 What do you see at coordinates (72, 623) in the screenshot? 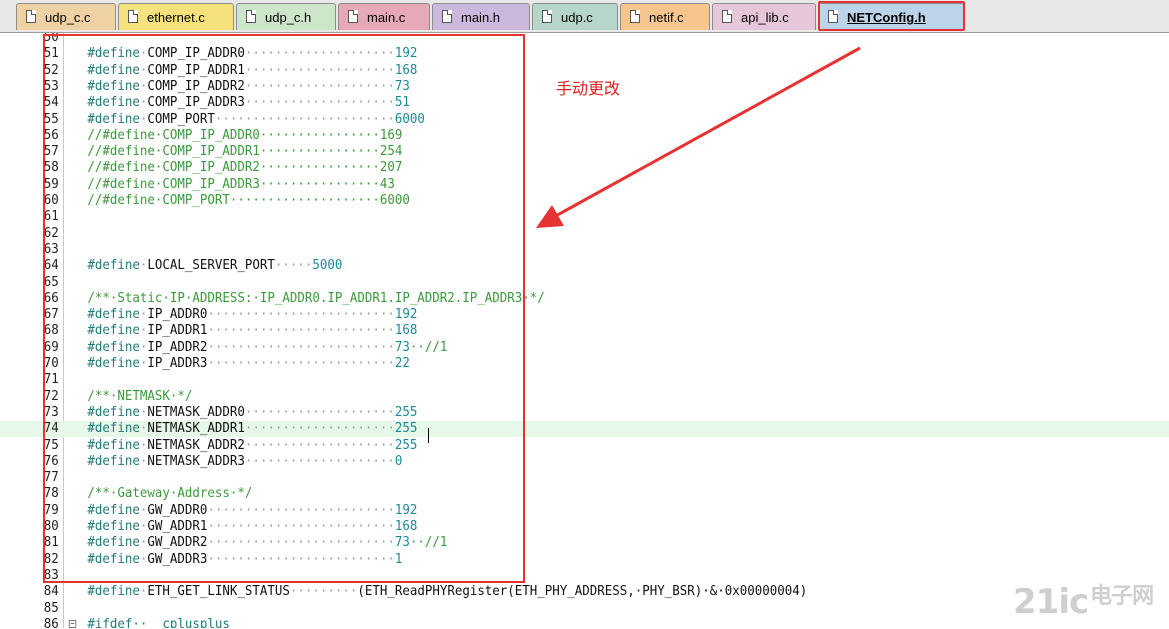
I see `fold-toggle-icon: −` at bounding box center [72, 623].